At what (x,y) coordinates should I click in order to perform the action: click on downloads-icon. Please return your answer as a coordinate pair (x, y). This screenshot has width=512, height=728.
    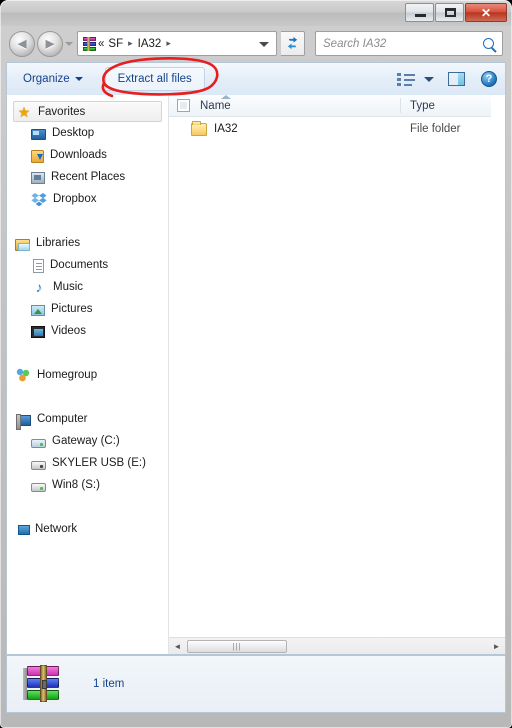
    Looking at the image, I should click on (37, 156).